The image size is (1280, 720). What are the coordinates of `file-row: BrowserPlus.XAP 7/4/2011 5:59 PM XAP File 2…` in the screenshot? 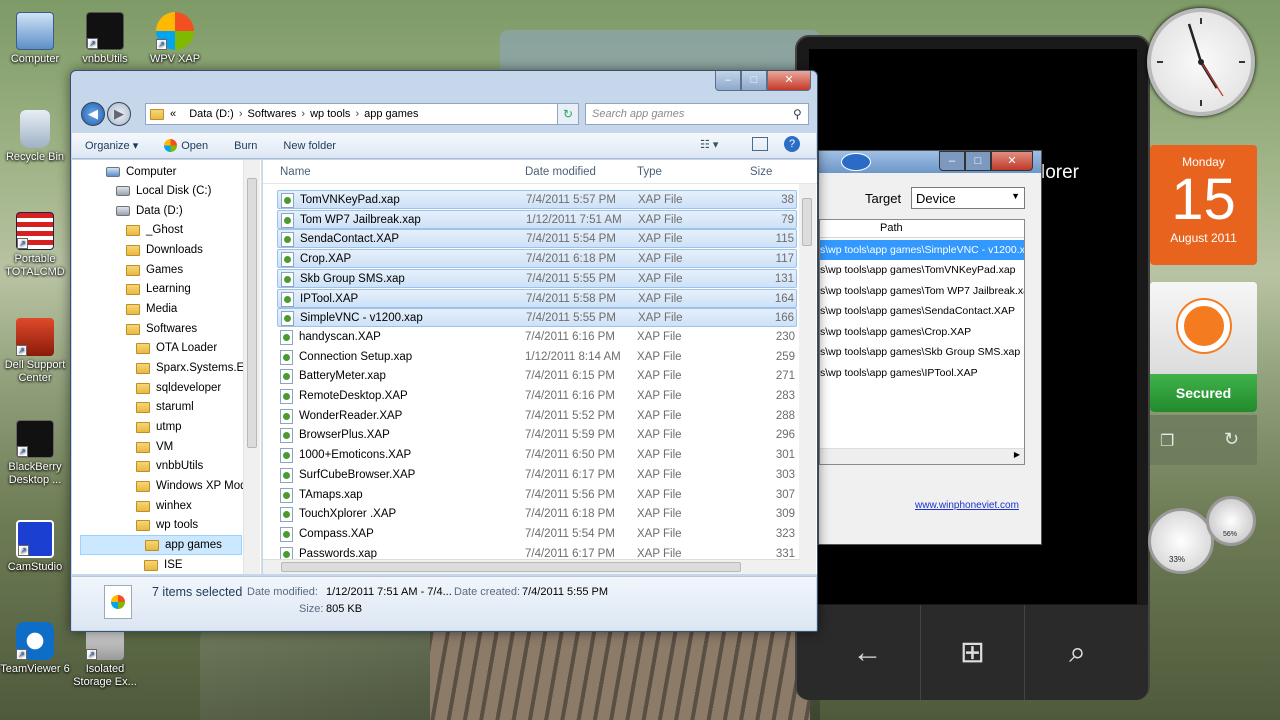 It's located at (537, 435).